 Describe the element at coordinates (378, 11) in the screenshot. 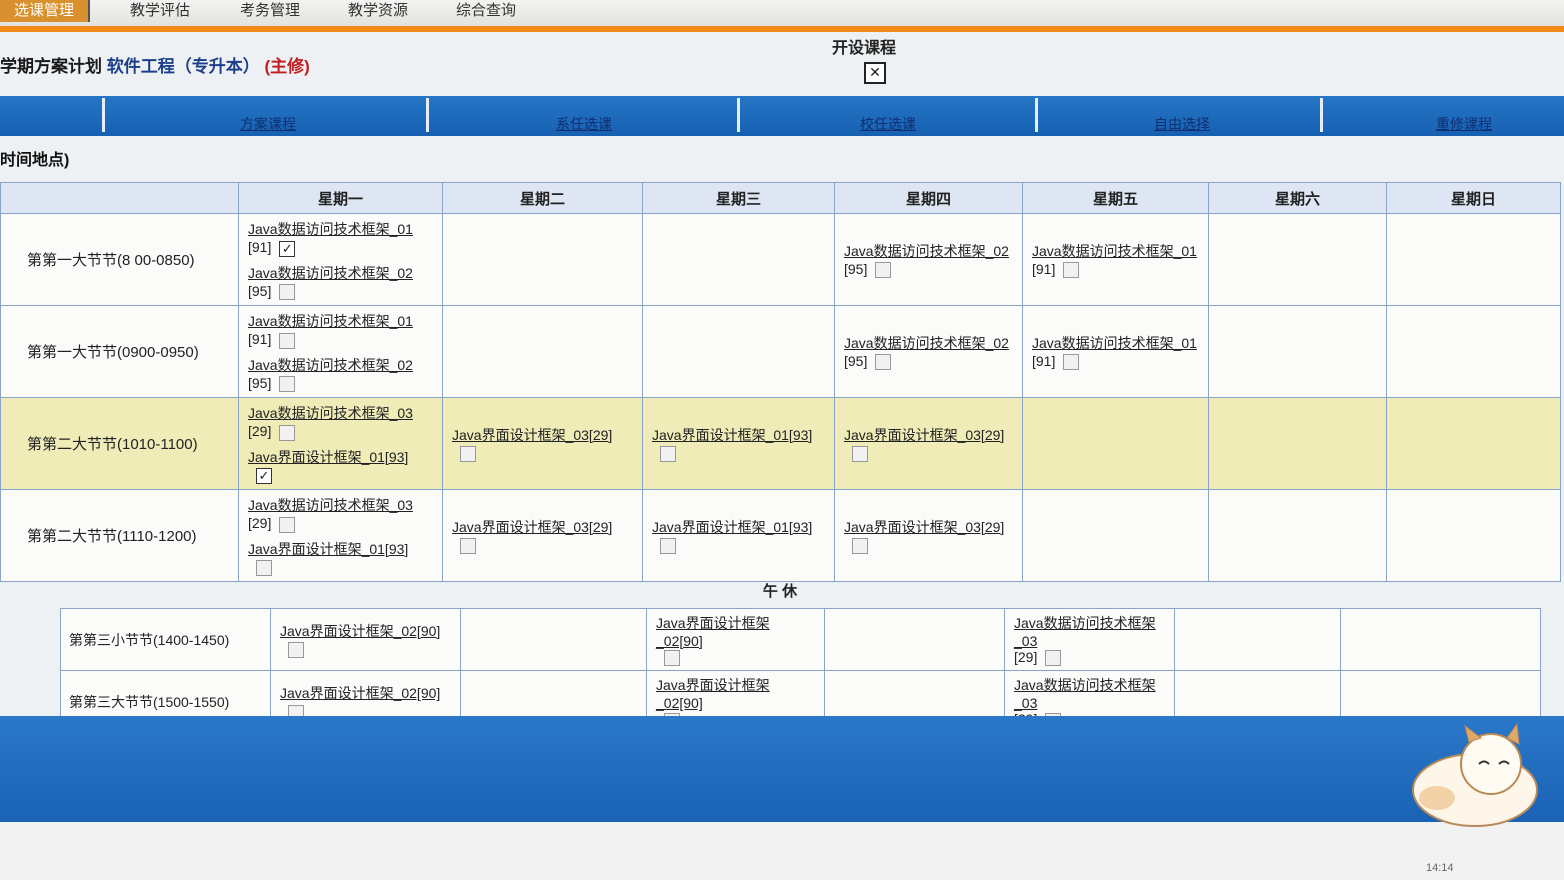

I see `nav-tab-resources: 教学资源` at that location.